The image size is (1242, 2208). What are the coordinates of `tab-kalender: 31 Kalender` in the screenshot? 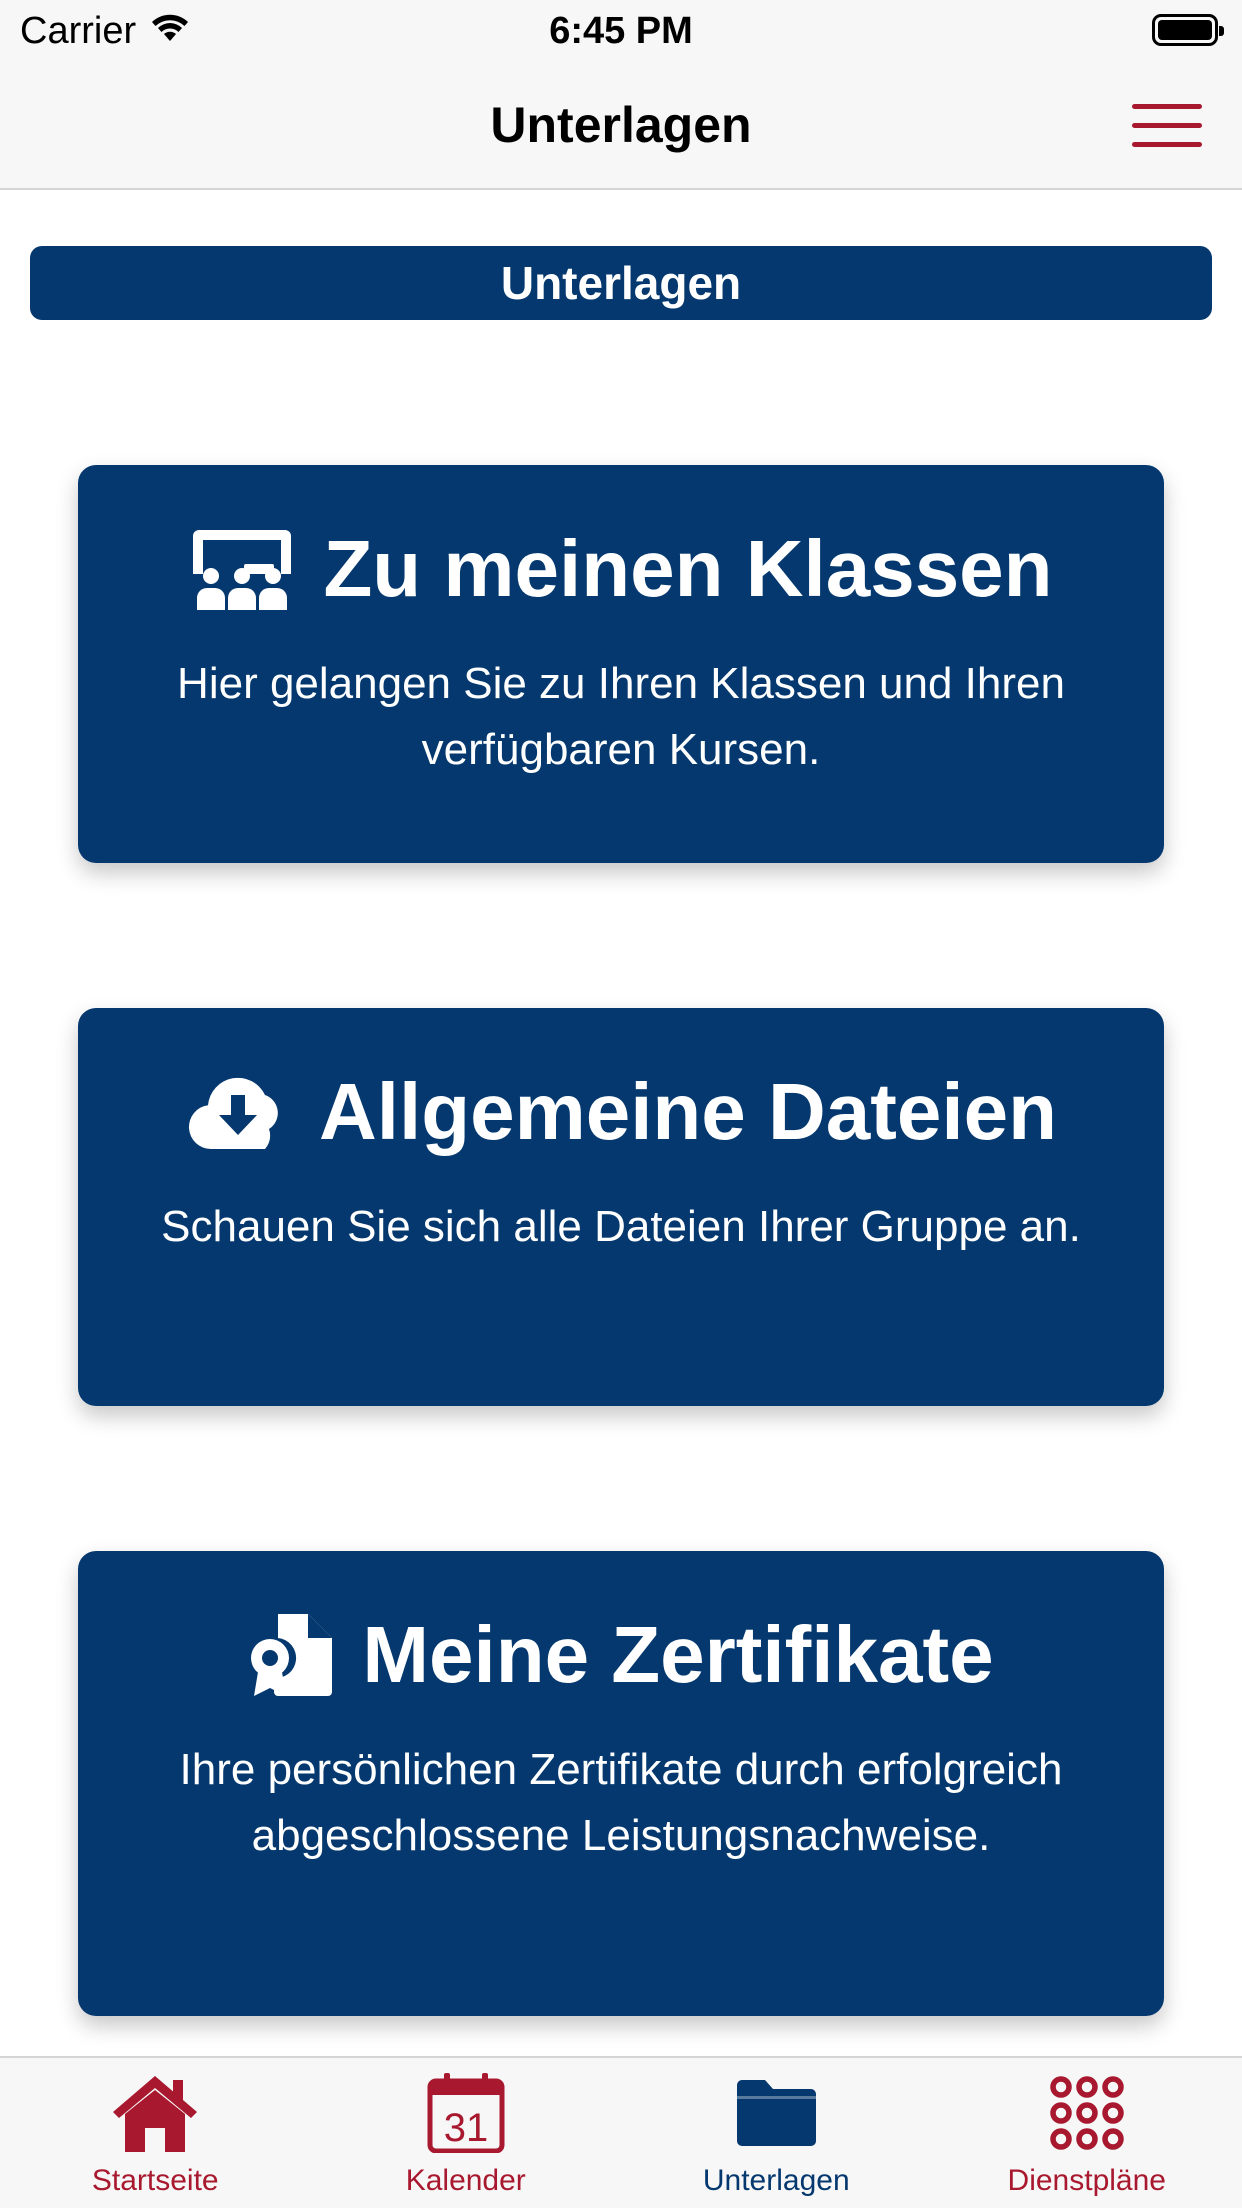 It's located at (466, 2133).